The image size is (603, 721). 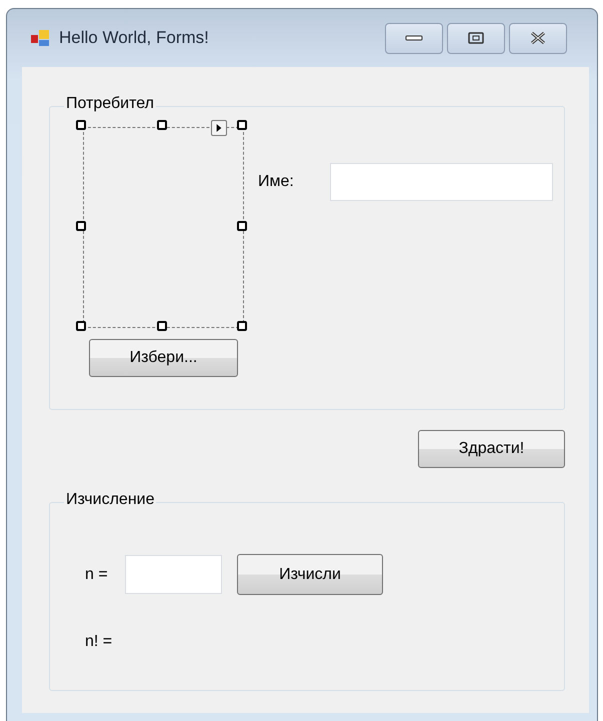 I want to click on name-field, so click(x=441, y=182).